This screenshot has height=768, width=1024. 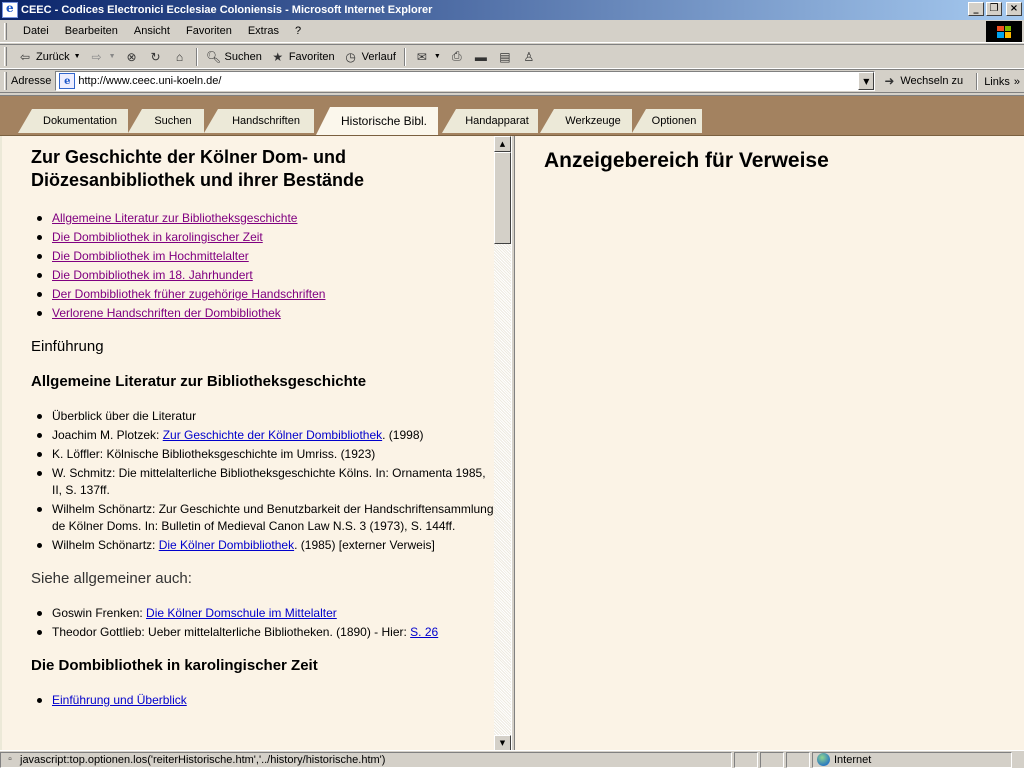 What do you see at coordinates (262, 275) in the screenshot?
I see `list-item: Die Dombibliothek im 18. Jahrhundert` at bounding box center [262, 275].